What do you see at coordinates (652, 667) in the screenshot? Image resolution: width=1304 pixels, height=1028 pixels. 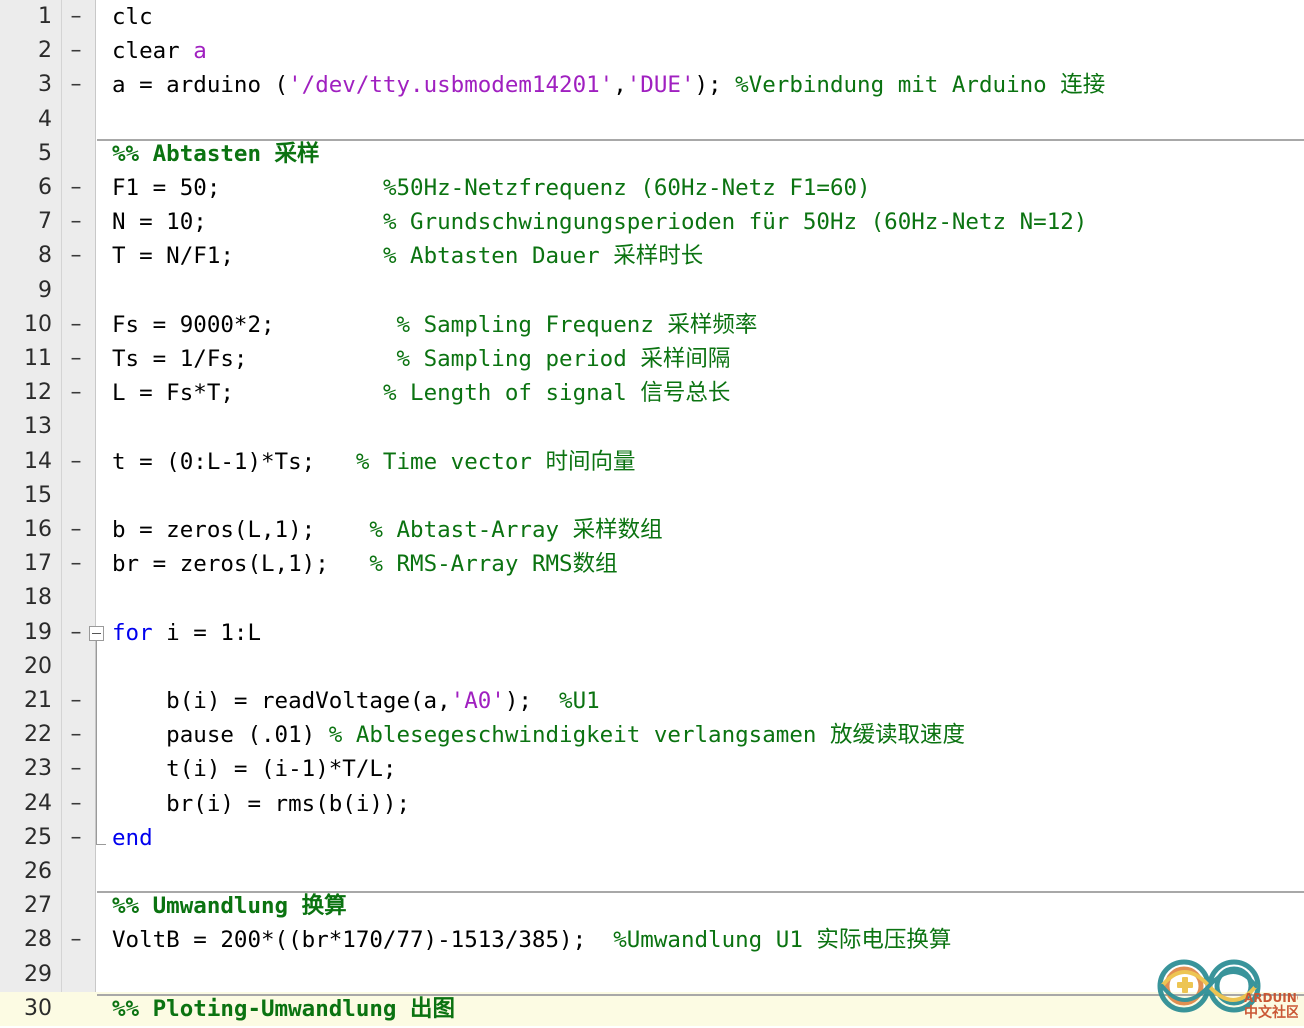 I see `code-line: 20` at bounding box center [652, 667].